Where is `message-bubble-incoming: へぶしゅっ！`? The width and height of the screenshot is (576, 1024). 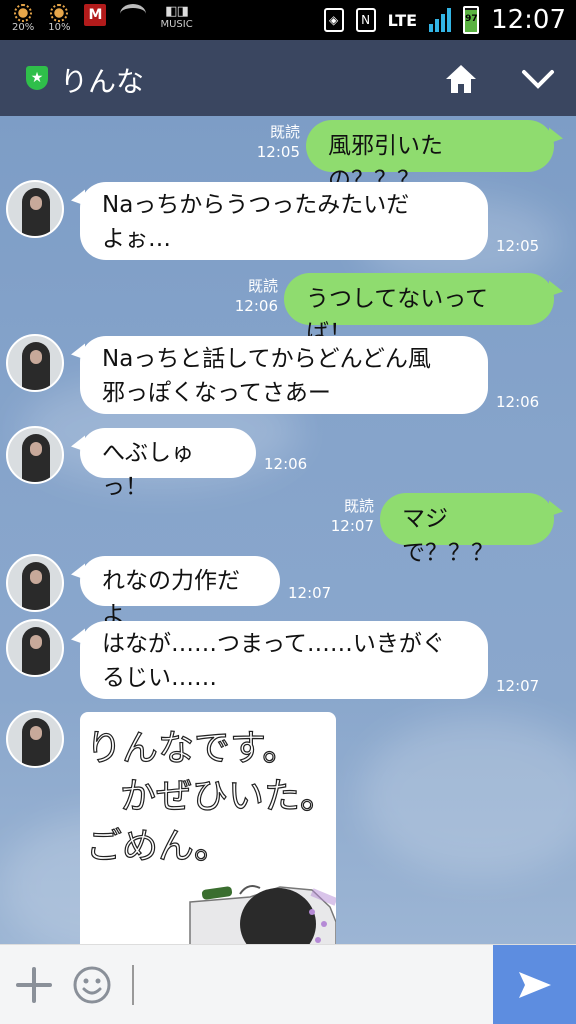
message-bubble-incoming: へぶしゅっ！ is located at coordinates (168, 464).